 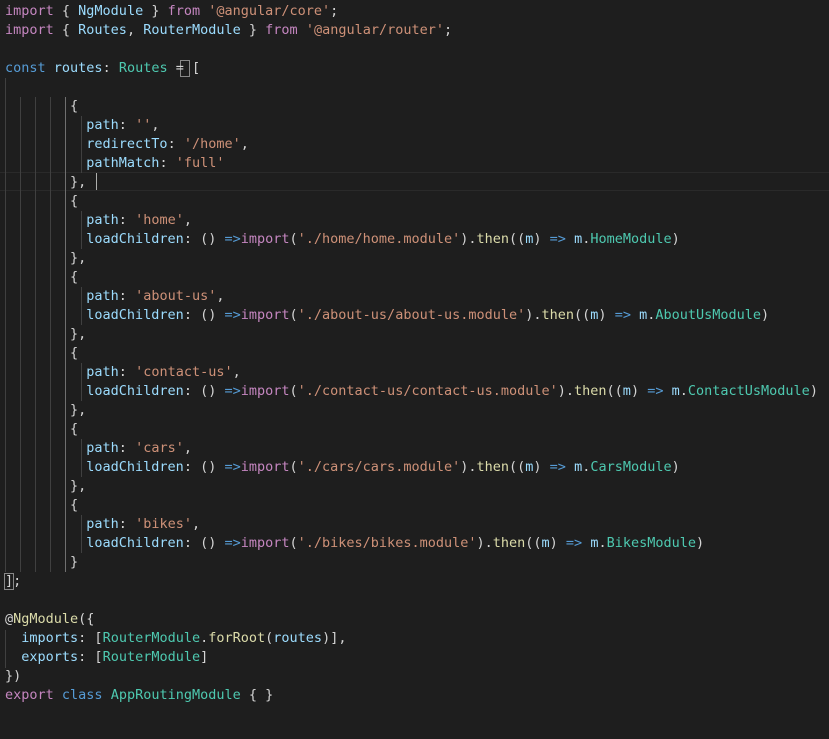 I want to click on code-token: 'about-us', so click(x=176, y=296).